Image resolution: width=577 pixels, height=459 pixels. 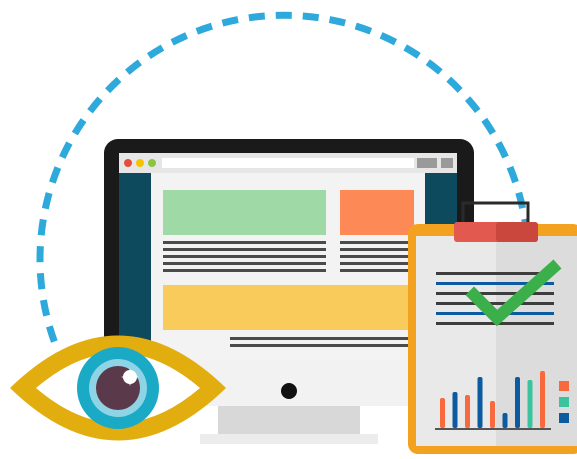 I want to click on content-block-orange, so click(x=377, y=212).